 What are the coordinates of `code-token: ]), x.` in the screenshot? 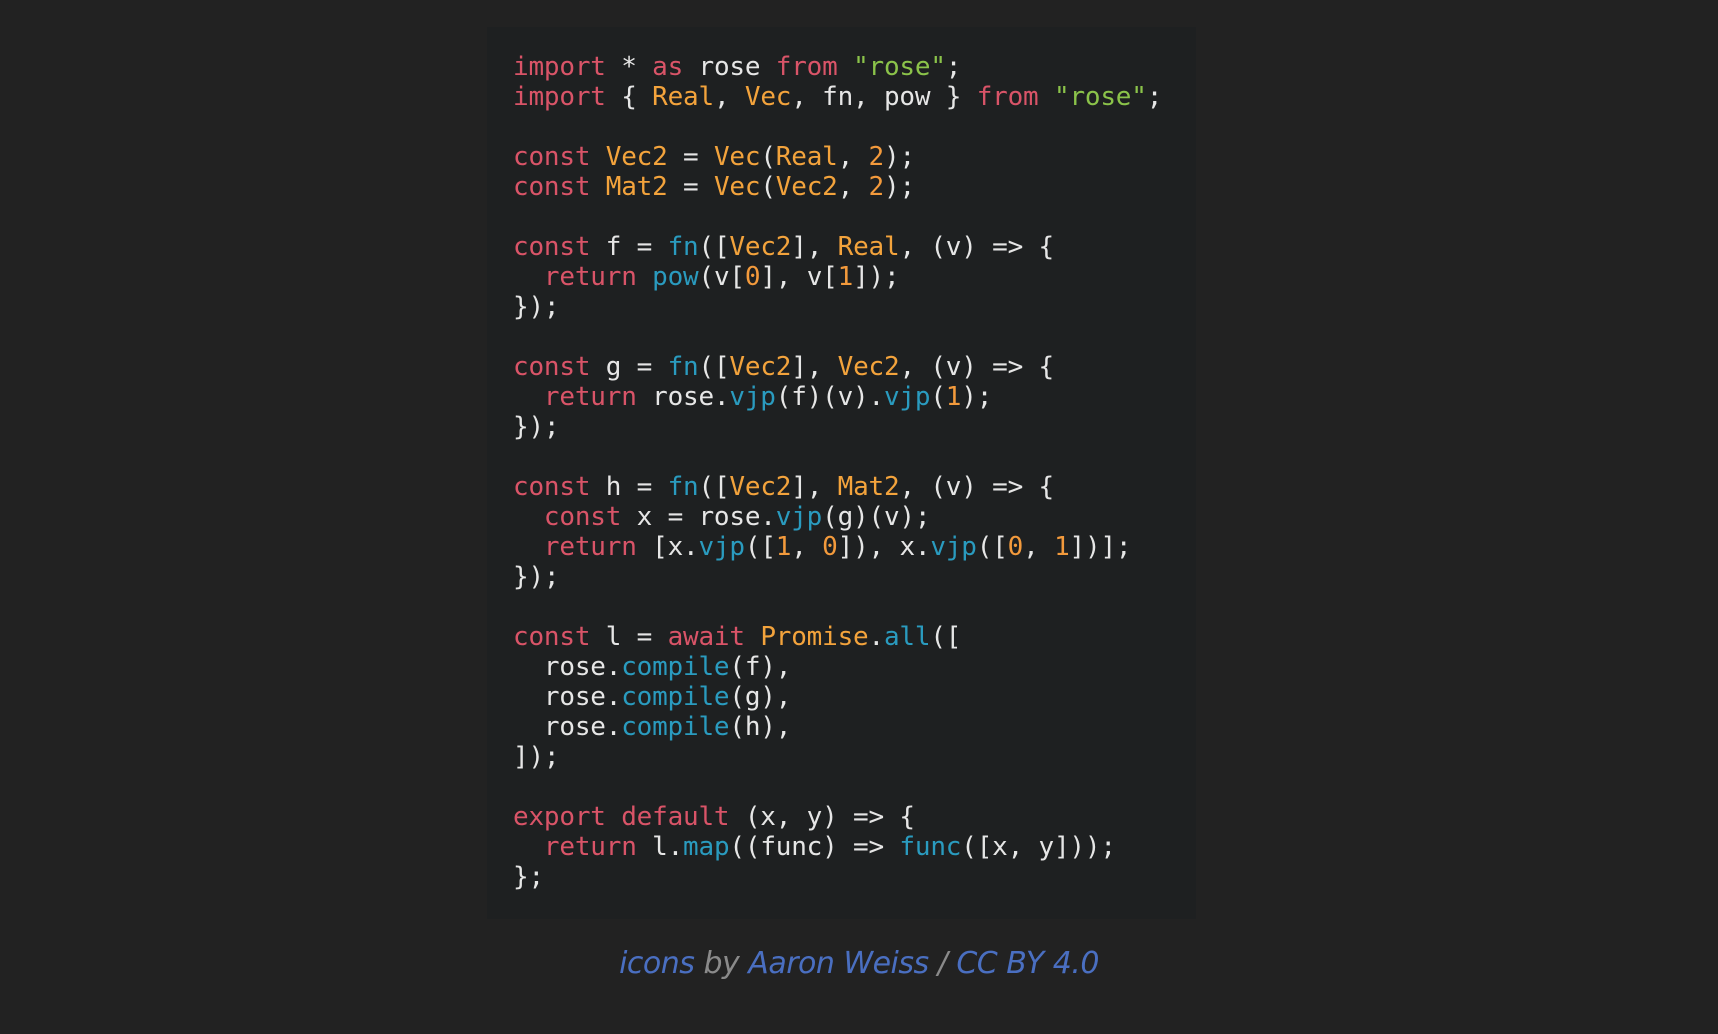 It's located at (884, 547).